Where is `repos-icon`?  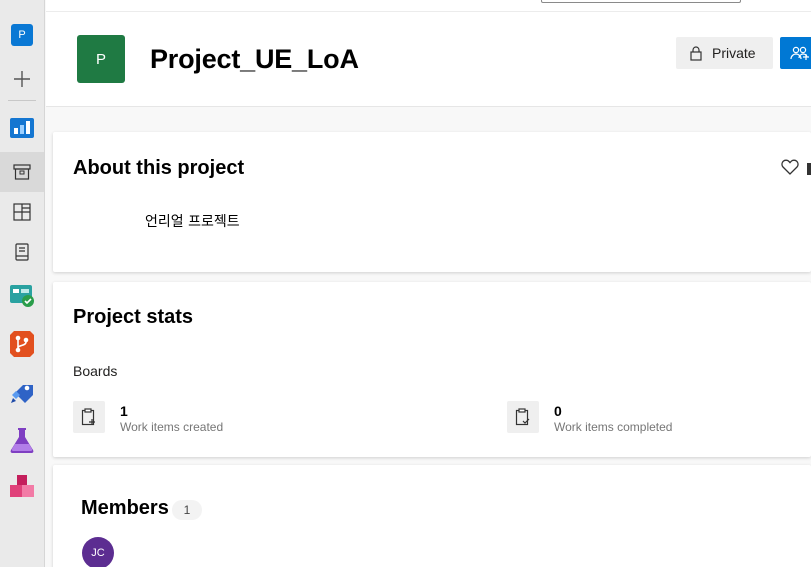
repos-icon is located at coordinates (22, 344).